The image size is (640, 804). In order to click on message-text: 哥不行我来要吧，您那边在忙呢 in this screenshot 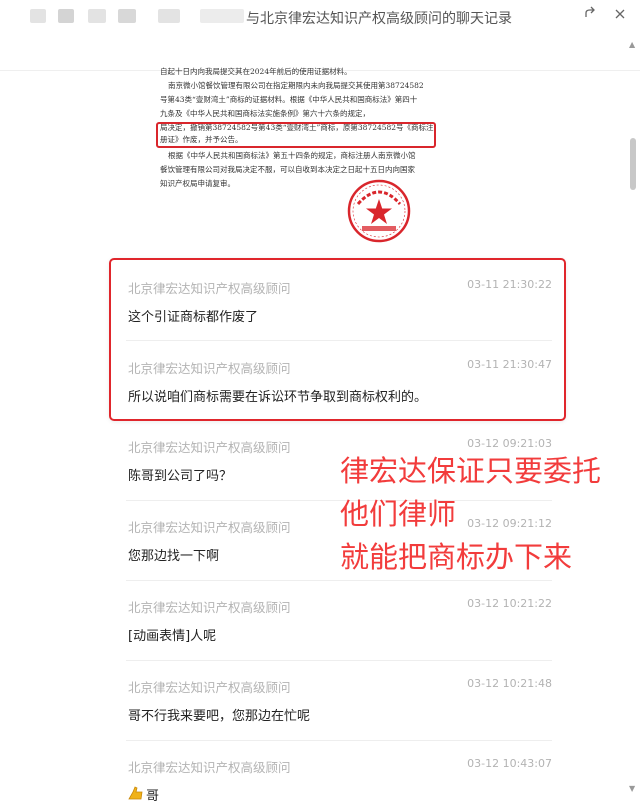, I will do `click(219, 716)`.